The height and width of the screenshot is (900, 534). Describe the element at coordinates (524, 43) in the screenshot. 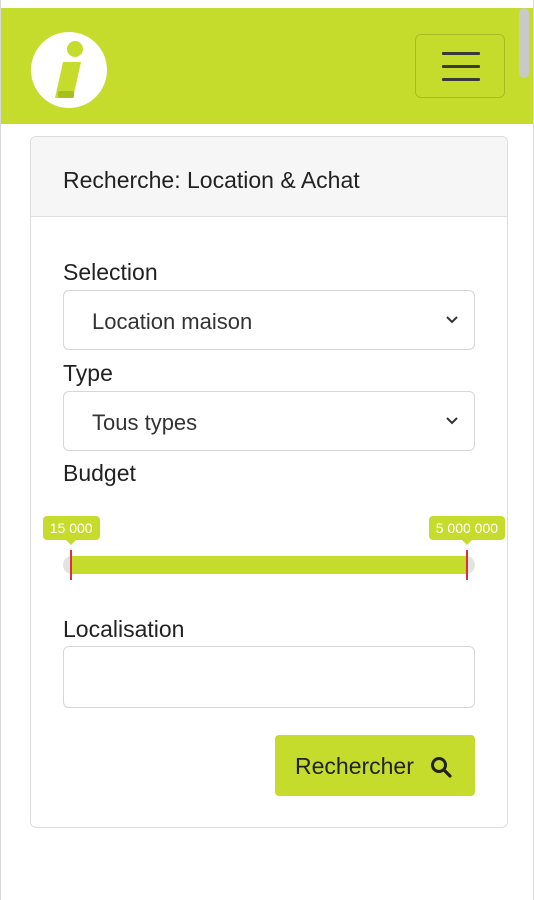

I see `scrollbar-thumb` at that location.